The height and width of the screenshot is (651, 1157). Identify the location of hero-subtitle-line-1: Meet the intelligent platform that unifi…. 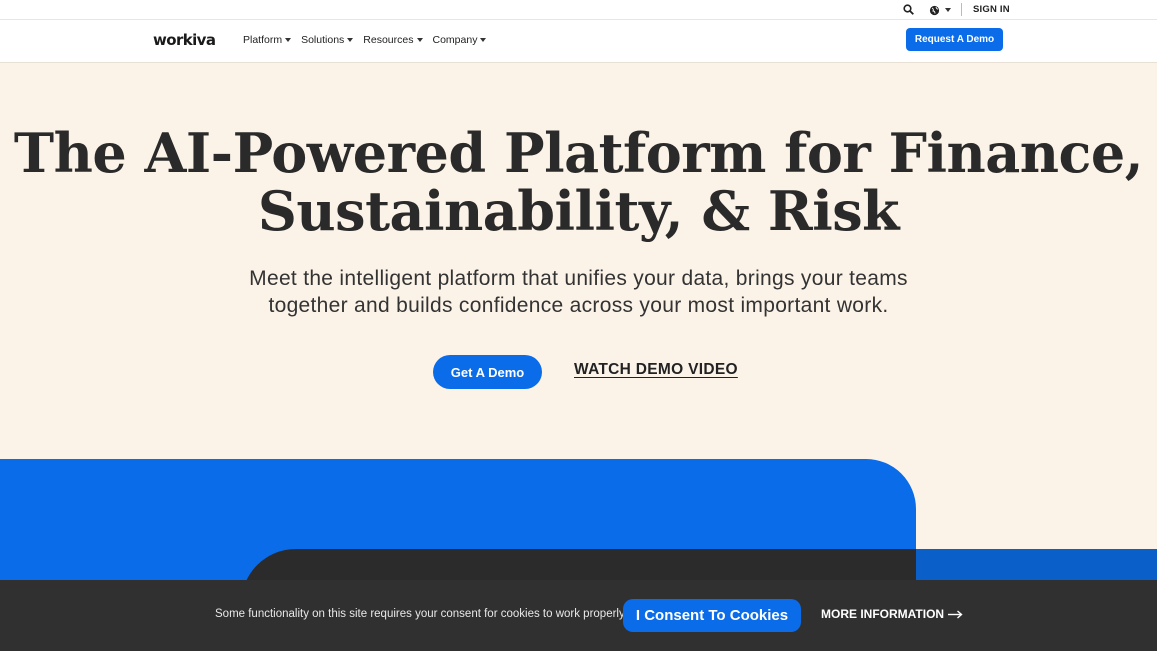
(578, 278).